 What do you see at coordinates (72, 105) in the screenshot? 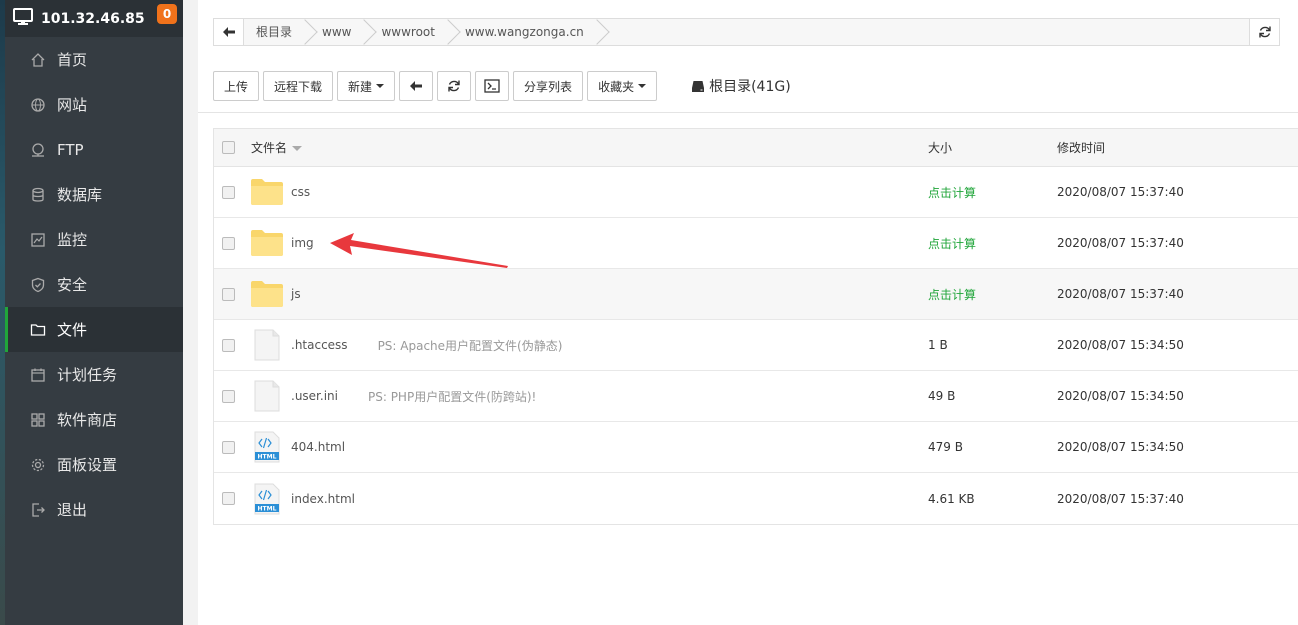
I see `sidebar-item-label: 网站` at bounding box center [72, 105].